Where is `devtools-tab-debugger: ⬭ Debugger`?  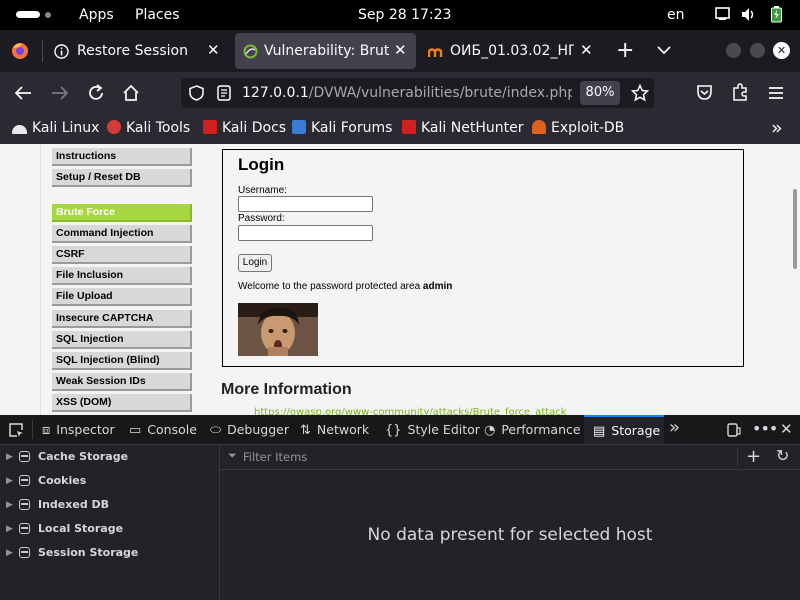
devtools-tab-debugger: ⬭ Debugger is located at coordinates (249, 429).